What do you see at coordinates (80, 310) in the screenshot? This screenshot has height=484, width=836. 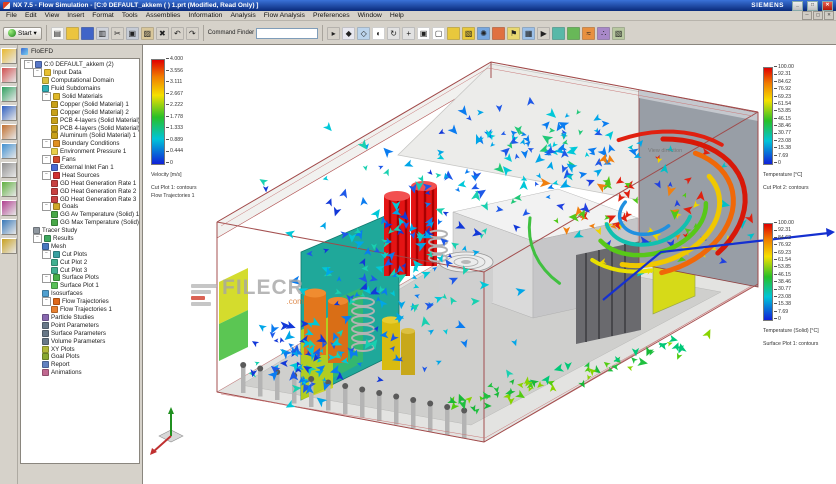 I see `tree-item: Flow Trajectories 1` at bounding box center [80, 310].